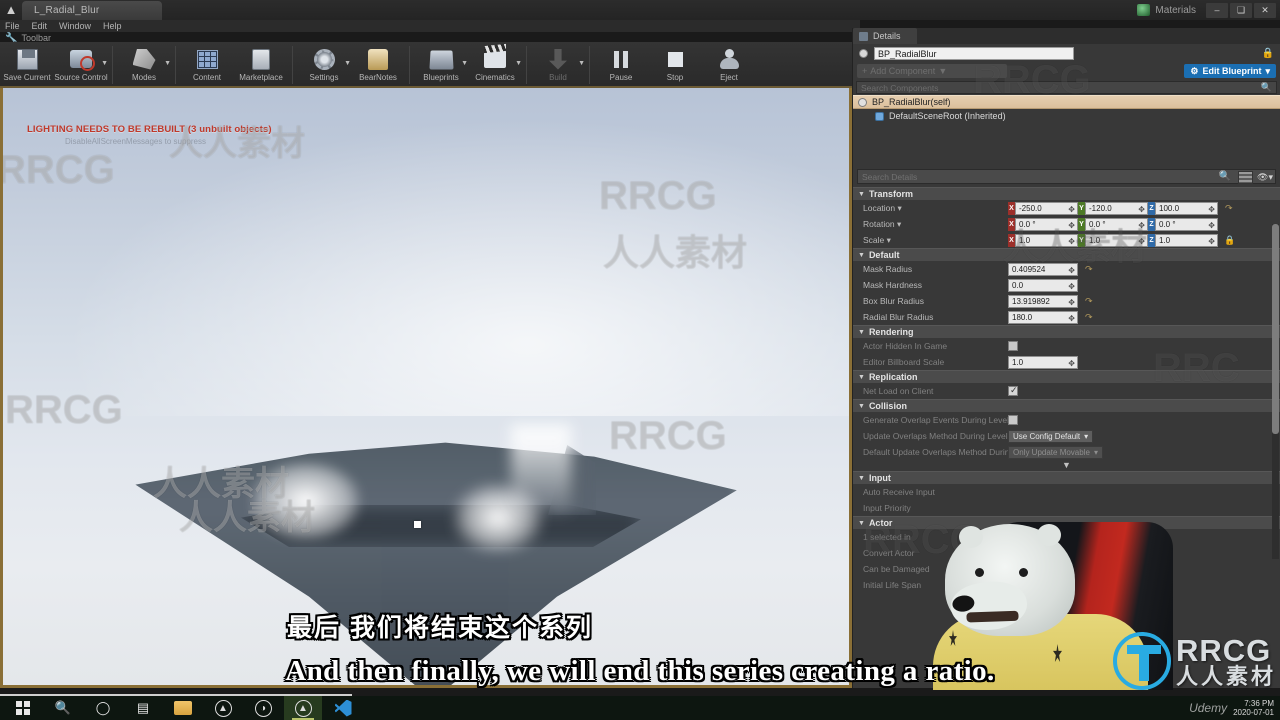  What do you see at coordinates (558, 66) in the screenshot?
I see `toolbar-build: Build ▼` at bounding box center [558, 66].